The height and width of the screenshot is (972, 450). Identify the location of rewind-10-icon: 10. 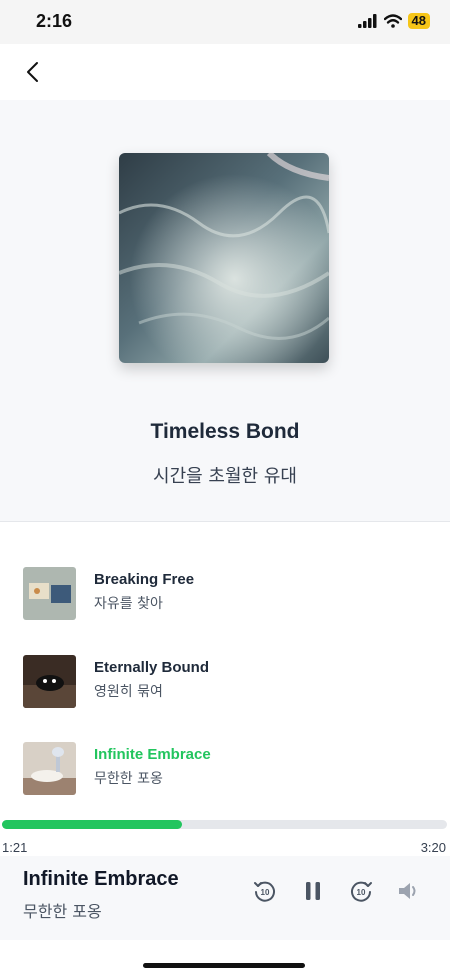
(264, 891).